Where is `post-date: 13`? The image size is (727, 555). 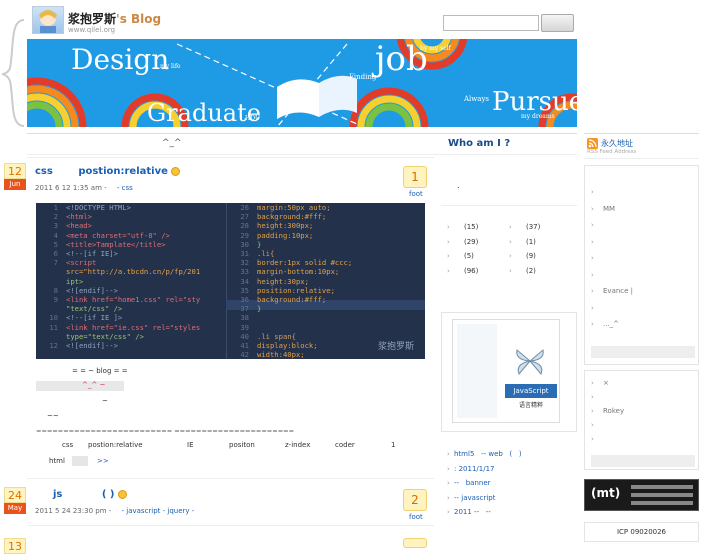
post-date: 13 is located at coordinates (15, 546).